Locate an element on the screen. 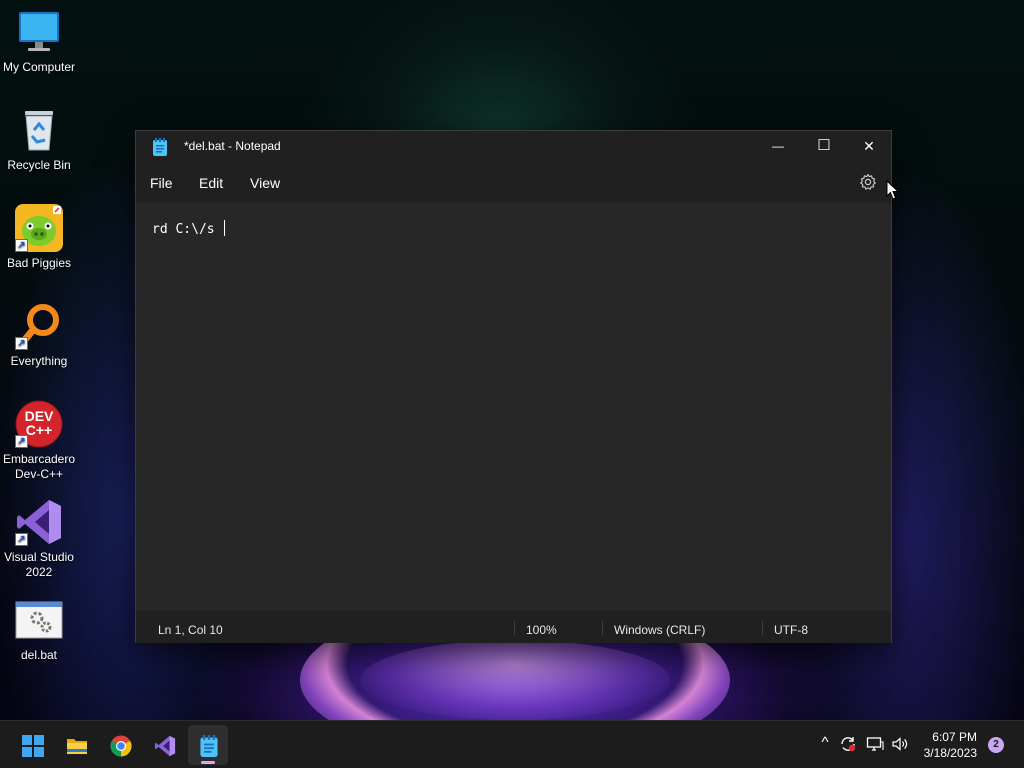 This screenshot has width=1024, height=768. taskbar-chrome is located at coordinates (120, 745).